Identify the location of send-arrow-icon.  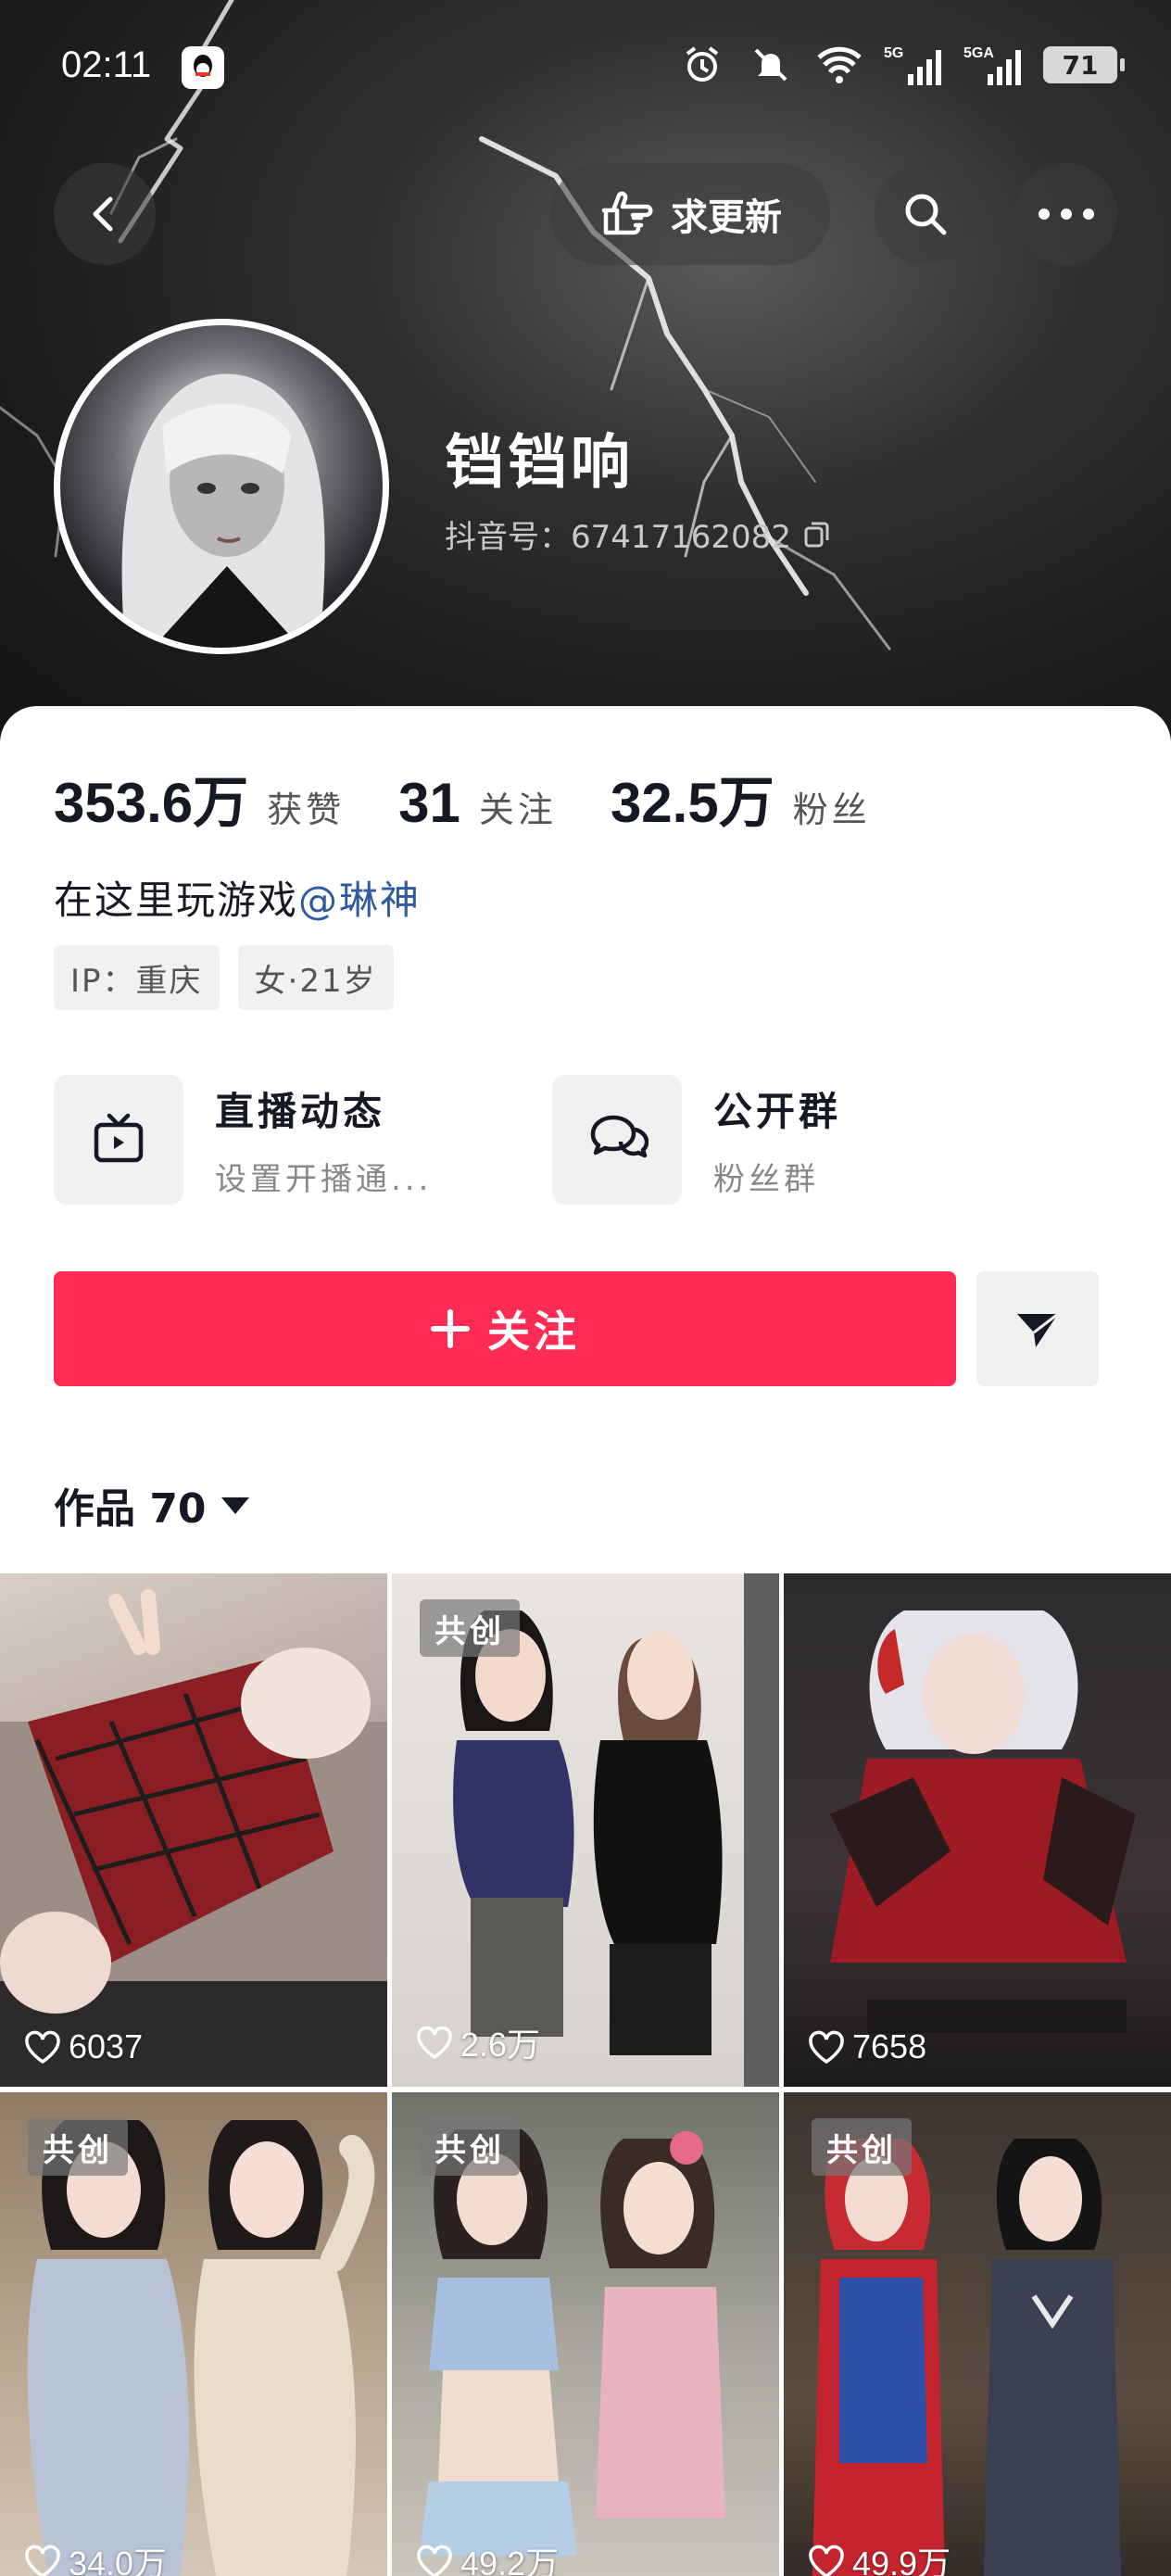
(1038, 1329).